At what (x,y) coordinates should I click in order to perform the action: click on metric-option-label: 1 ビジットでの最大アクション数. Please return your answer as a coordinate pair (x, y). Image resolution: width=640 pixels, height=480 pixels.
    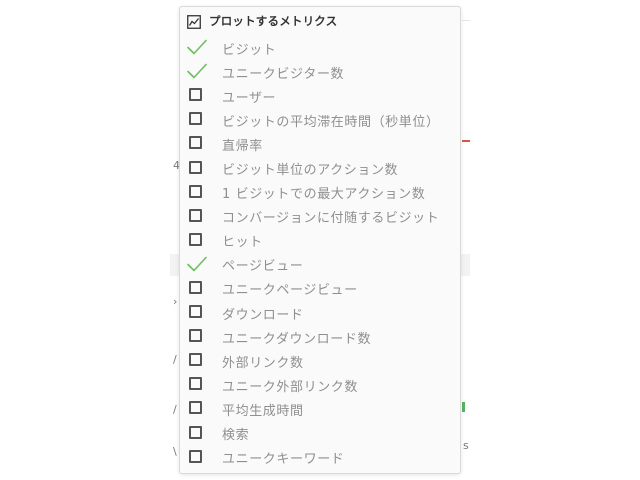
    Looking at the image, I should click on (324, 195).